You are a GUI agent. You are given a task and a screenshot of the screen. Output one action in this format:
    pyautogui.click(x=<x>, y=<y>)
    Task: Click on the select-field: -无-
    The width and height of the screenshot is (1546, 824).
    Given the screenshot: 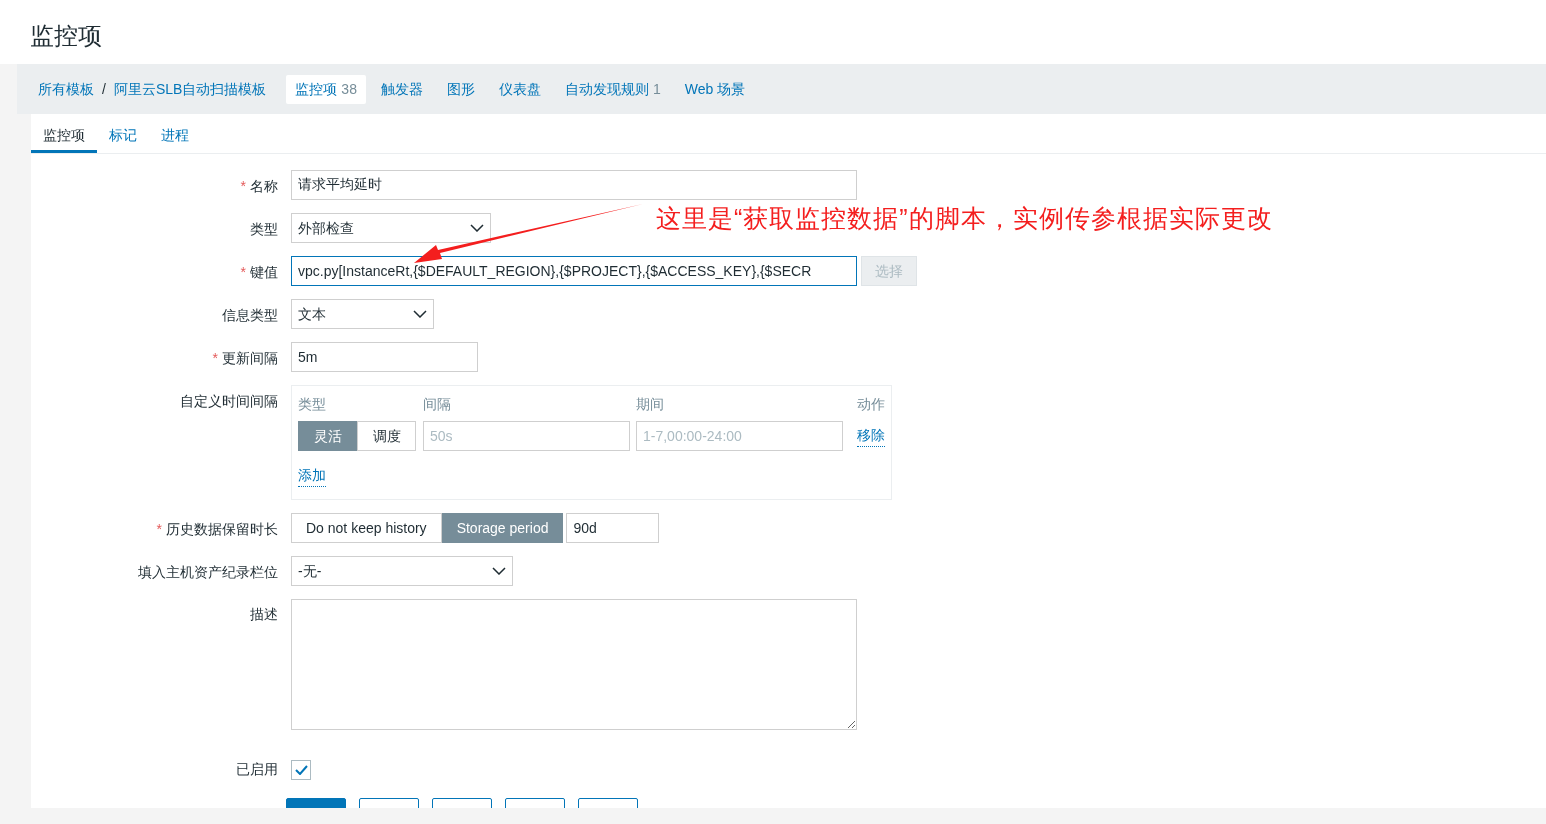 What is the action you would take?
    pyautogui.click(x=402, y=571)
    